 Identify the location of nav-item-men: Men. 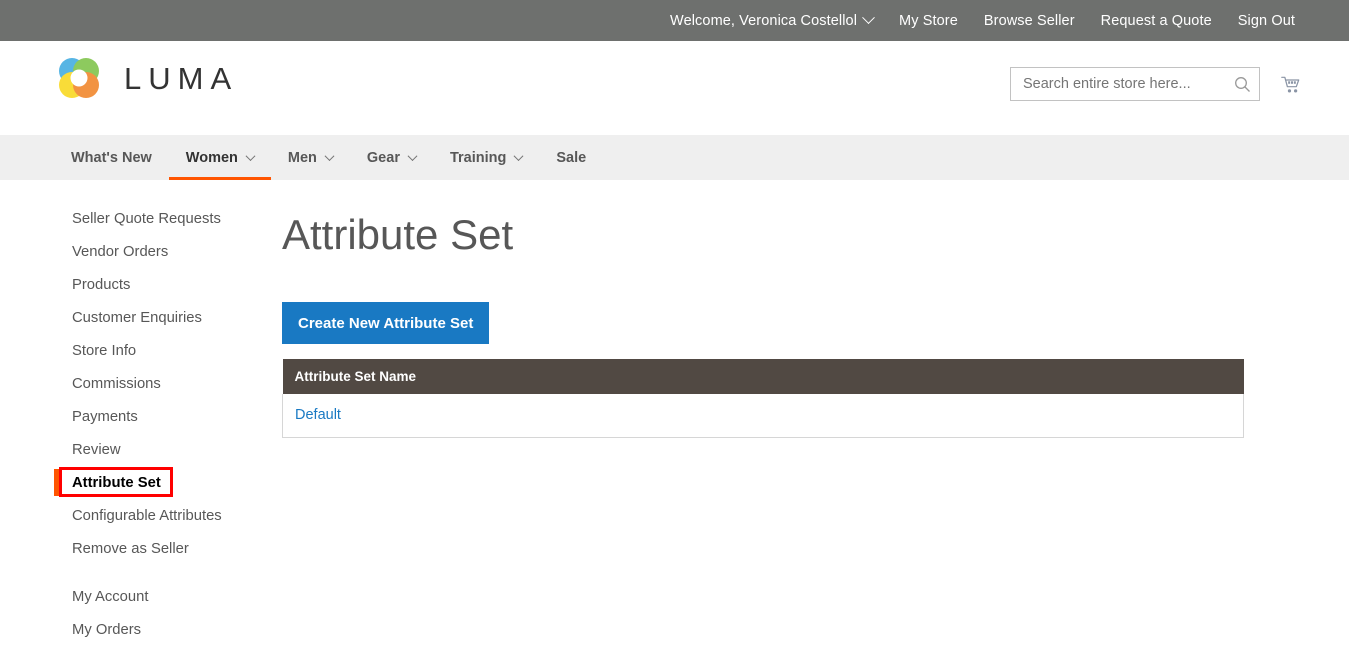
(310, 157).